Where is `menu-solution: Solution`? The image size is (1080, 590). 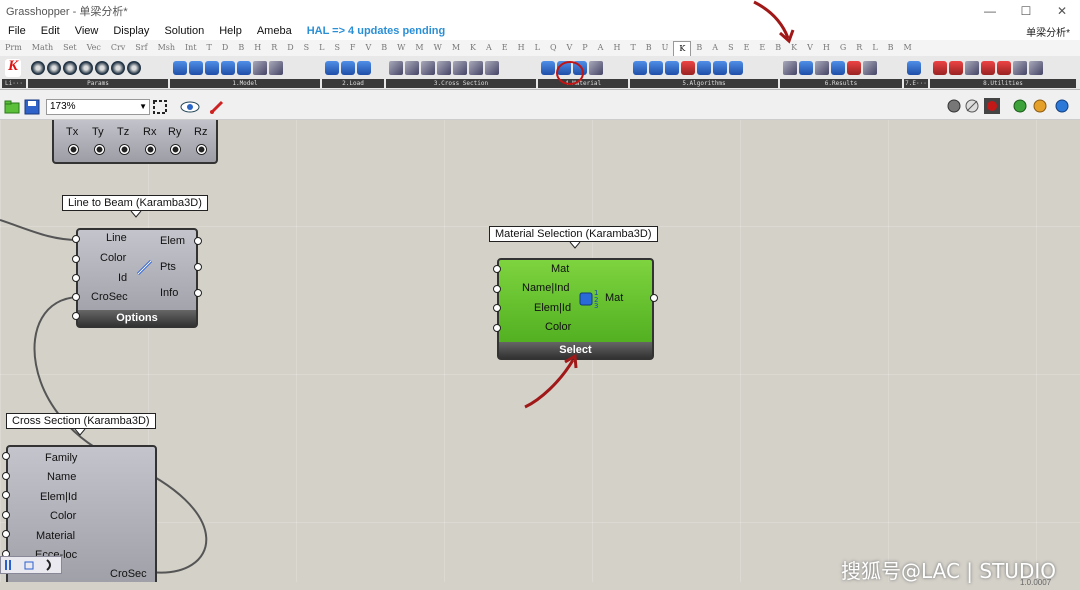
menu-solution: Solution is located at coordinates (183, 31).